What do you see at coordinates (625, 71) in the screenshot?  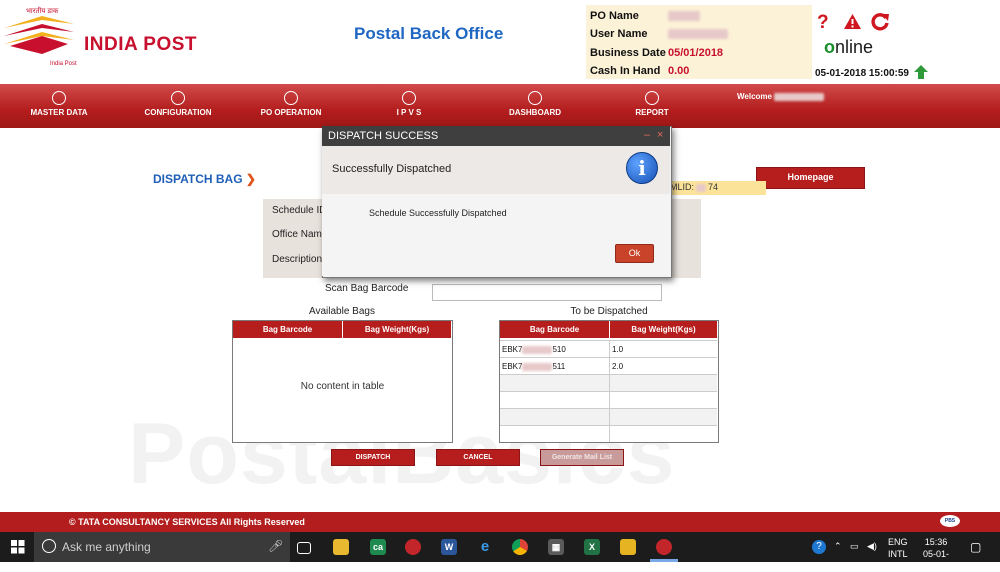 I see `cash-in-hand-label: Cash In Hand` at bounding box center [625, 71].